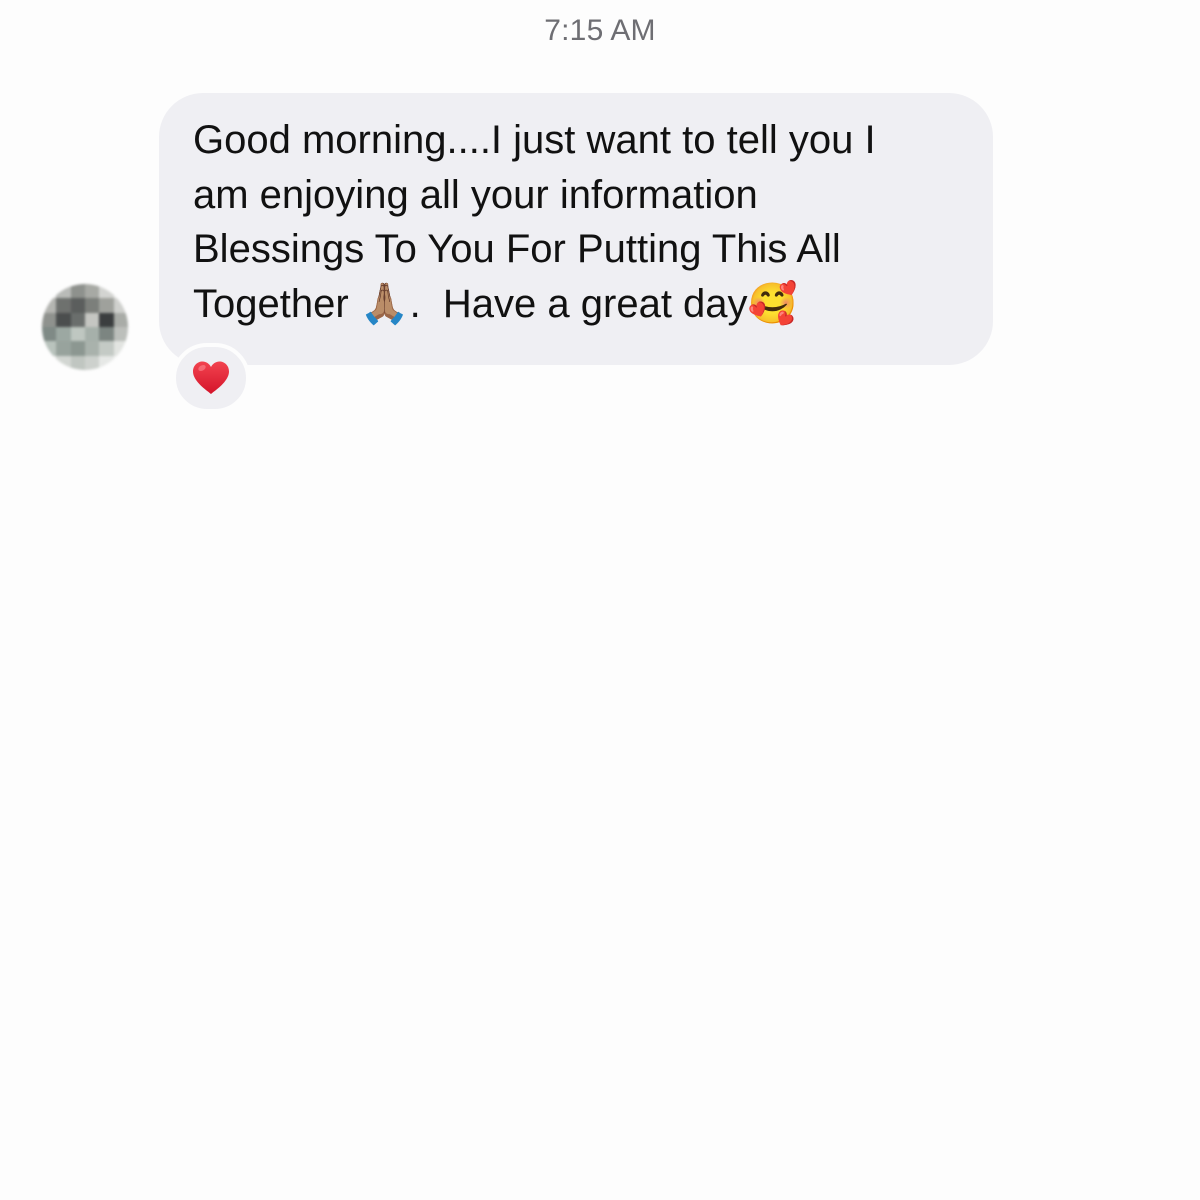  I want to click on reaction-badge, so click(211, 378).